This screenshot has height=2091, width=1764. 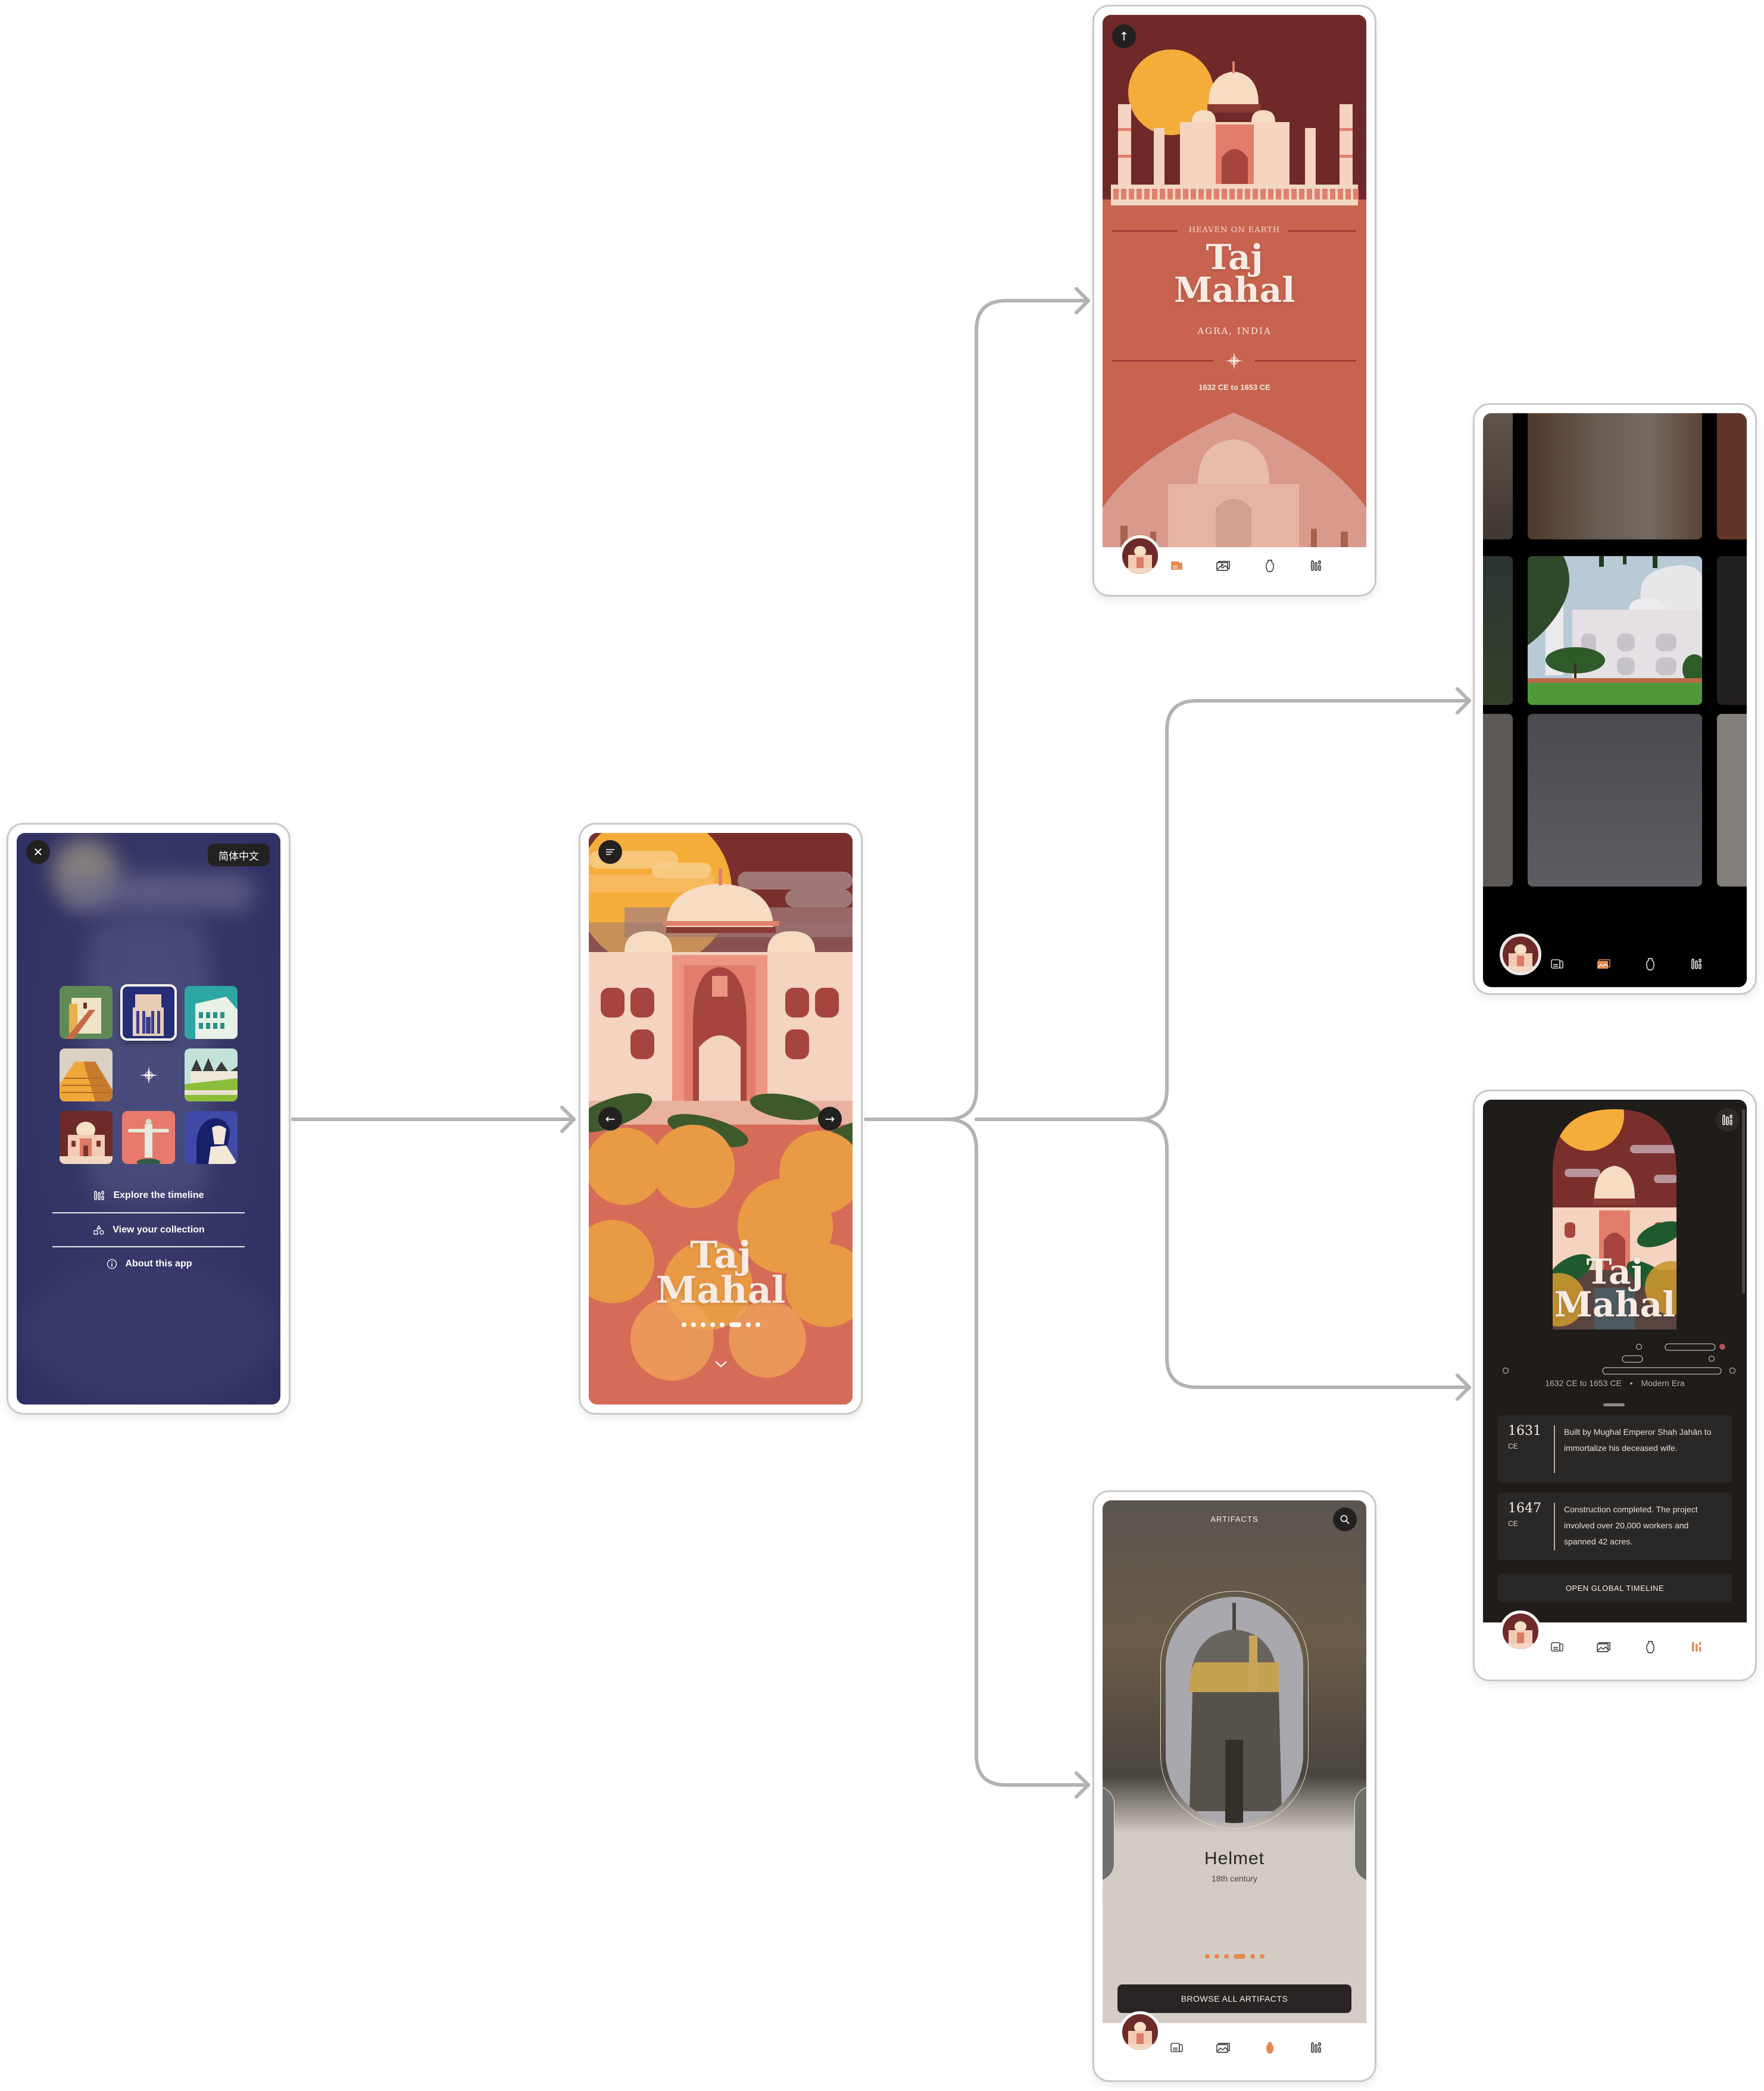 What do you see at coordinates (1524, 1509) in the screenshot?
I see `event-year: 1647` at bounding box center [1524, 1509].